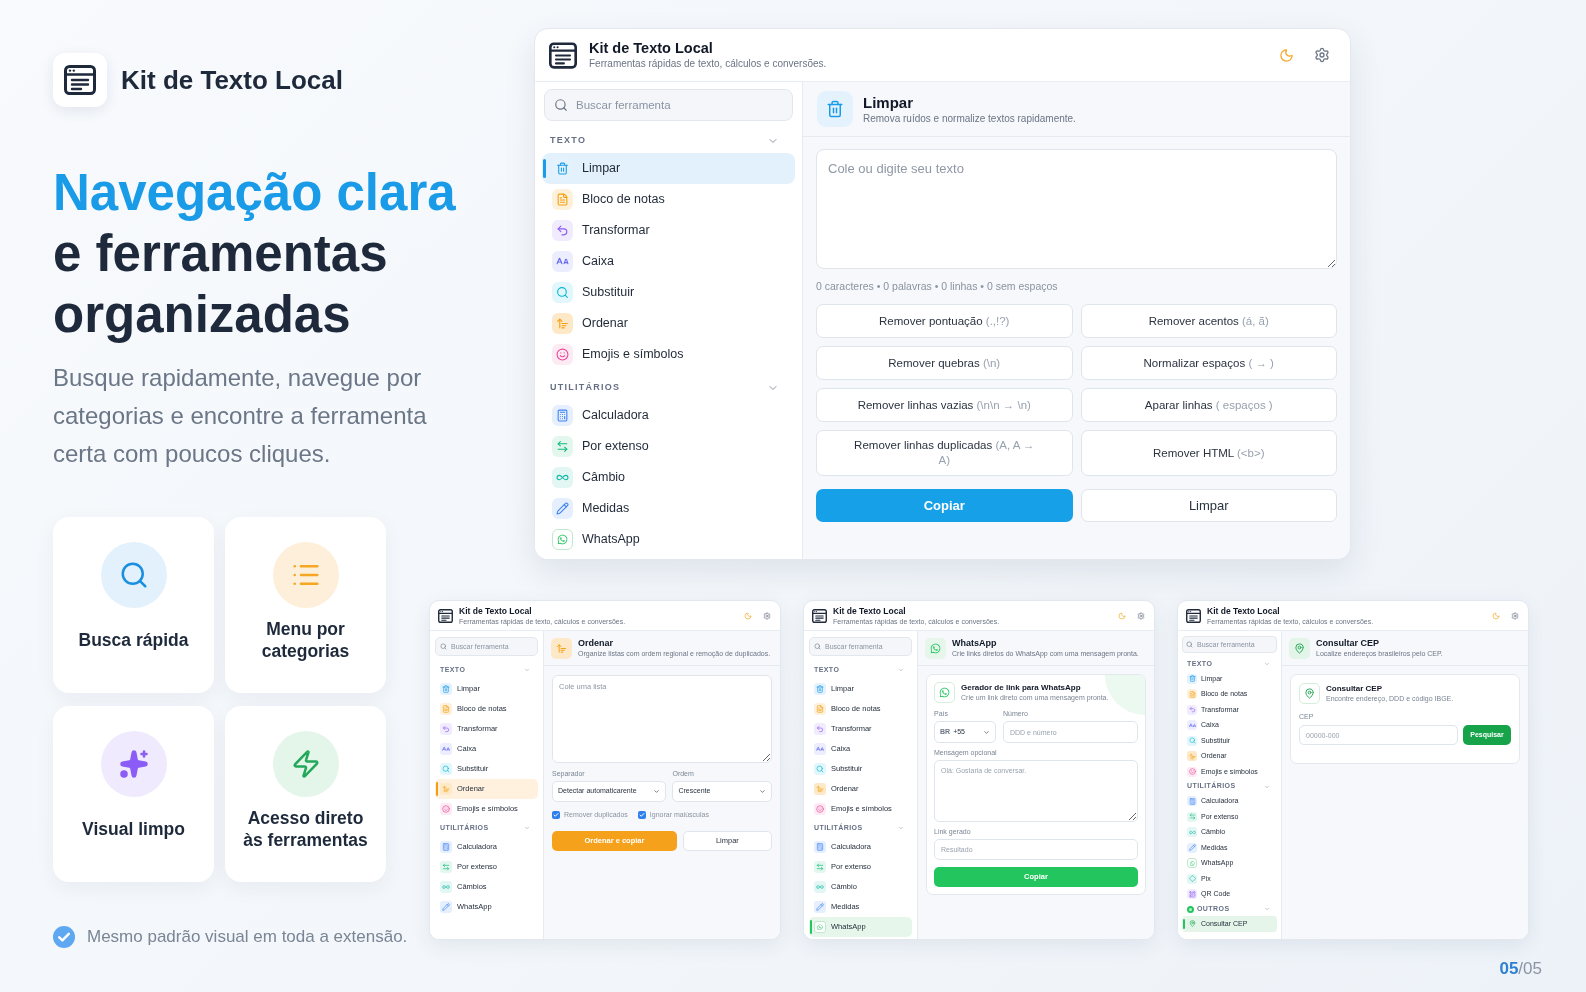 This screenshot has height=992, width=1586. What do you see at coordinates (64, 936) in the screenshot?
I see `check-circle-icon` at bounding box center [64, 936].